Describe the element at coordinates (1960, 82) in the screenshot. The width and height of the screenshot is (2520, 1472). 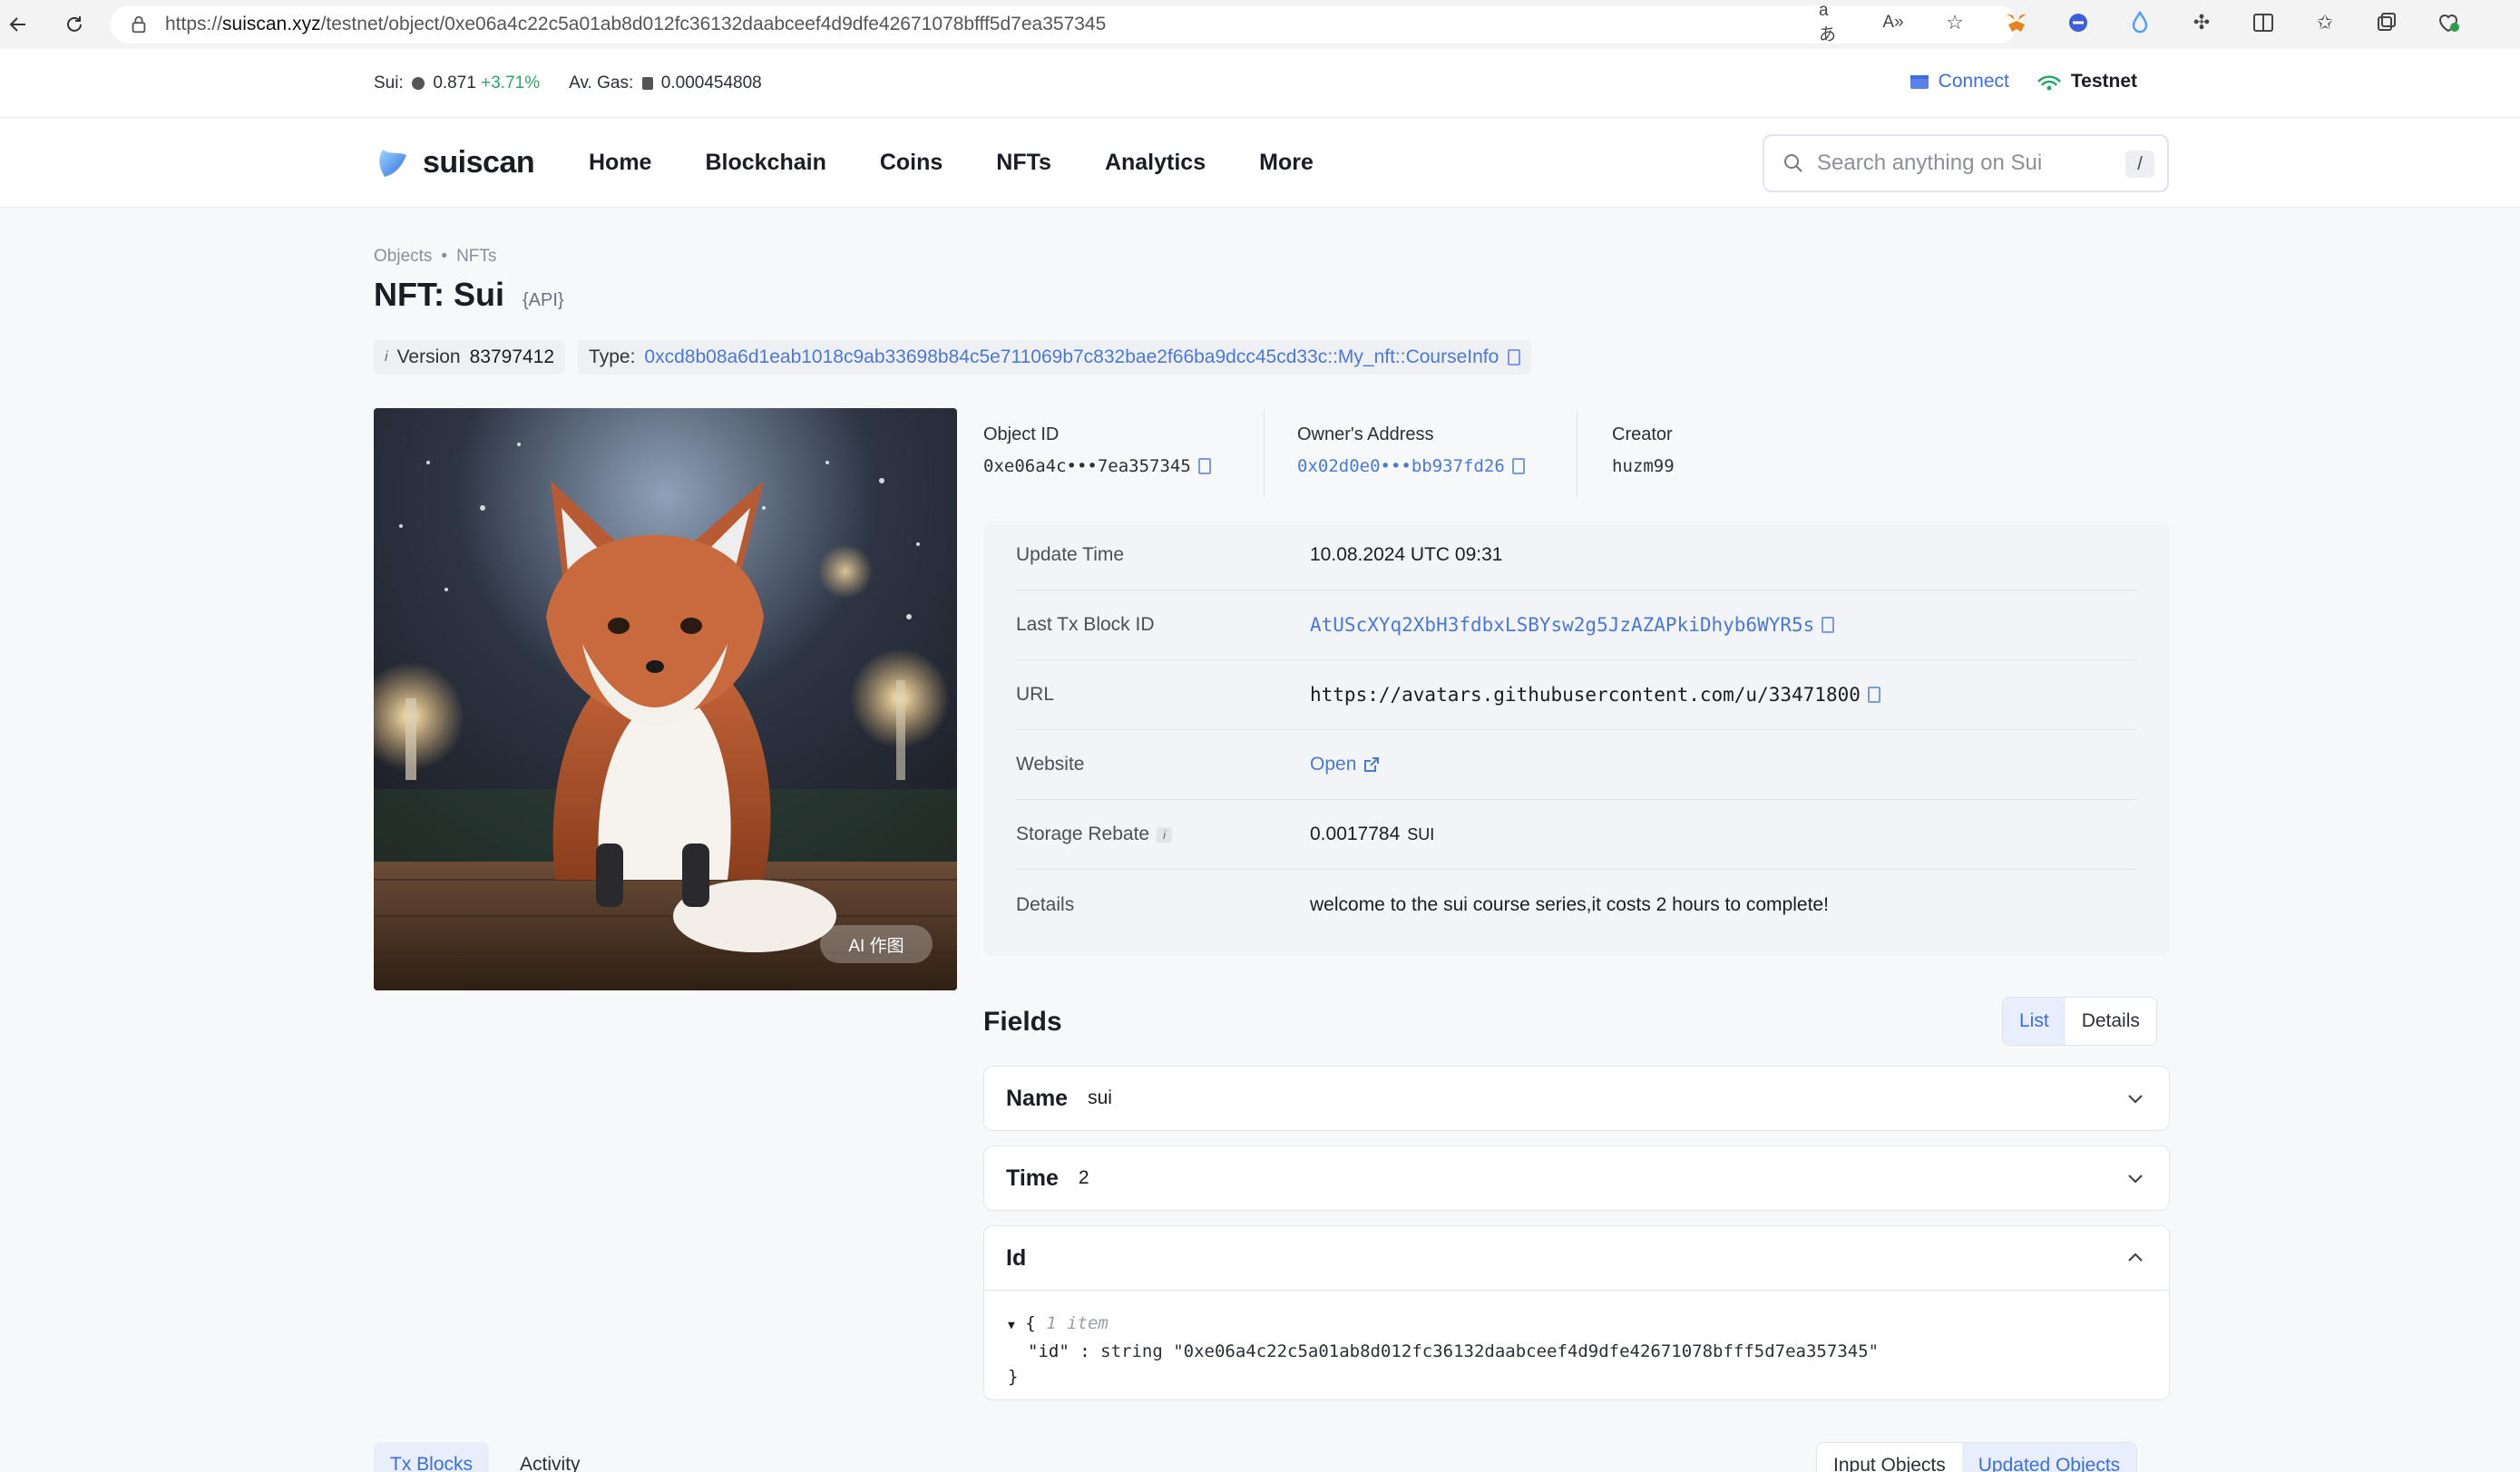
I see `connect-wallet-button: Connect` at that location.